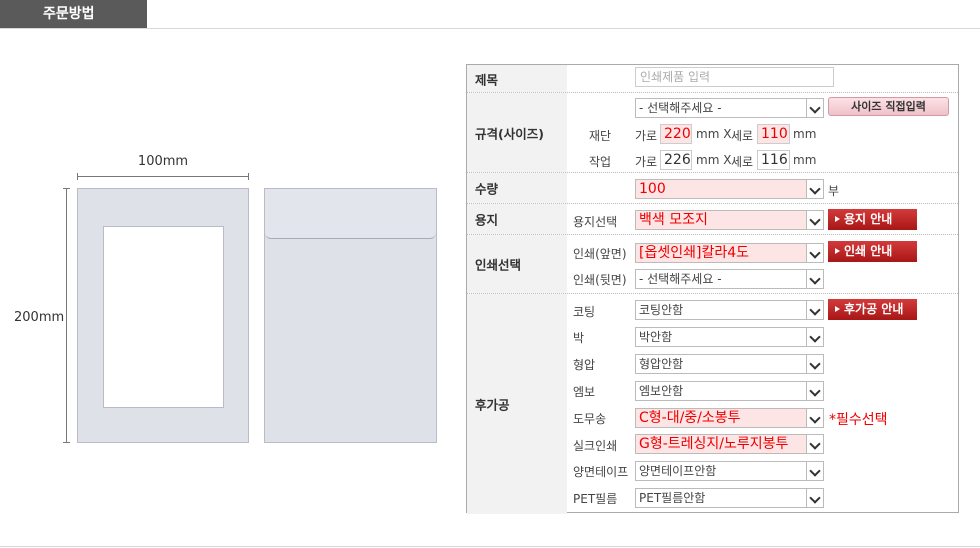 This screenshot has width=980, height=548. What do you see at coordinates (872, 309) in the screenshot?
I see `post-guide-button: 후가공 안내` at bounding box center [872, 309].